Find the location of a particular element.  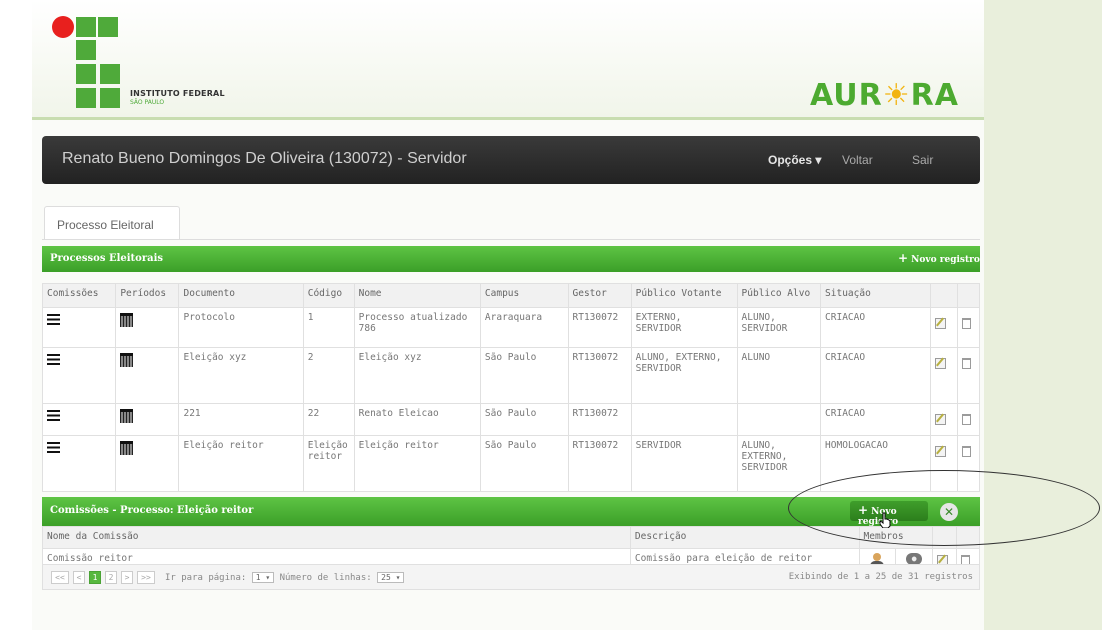

col-header: Comissões is located at coordinates (79, 295).